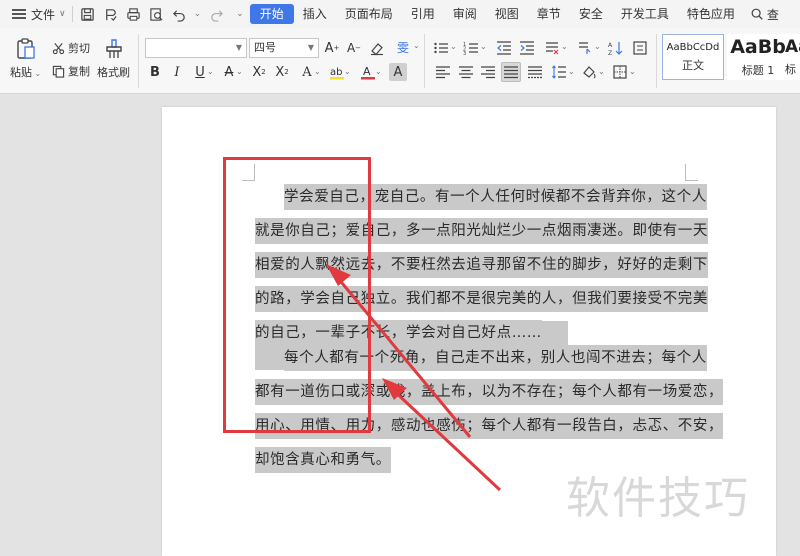 The height and width of the screenshot is (556, 800). Describe the element at coordinates (589, 72) in the screenshot. I see `shading-icon` at that location.